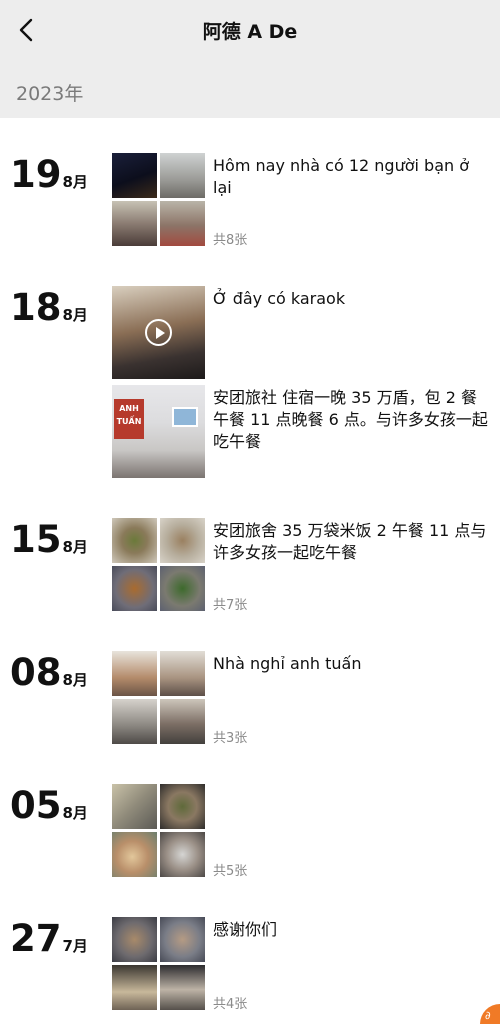 This screenshot has height=1024, width=500. Describe the element at coordinates (36, 805) in the screenshot. I see `entry-day: 05` at that location.